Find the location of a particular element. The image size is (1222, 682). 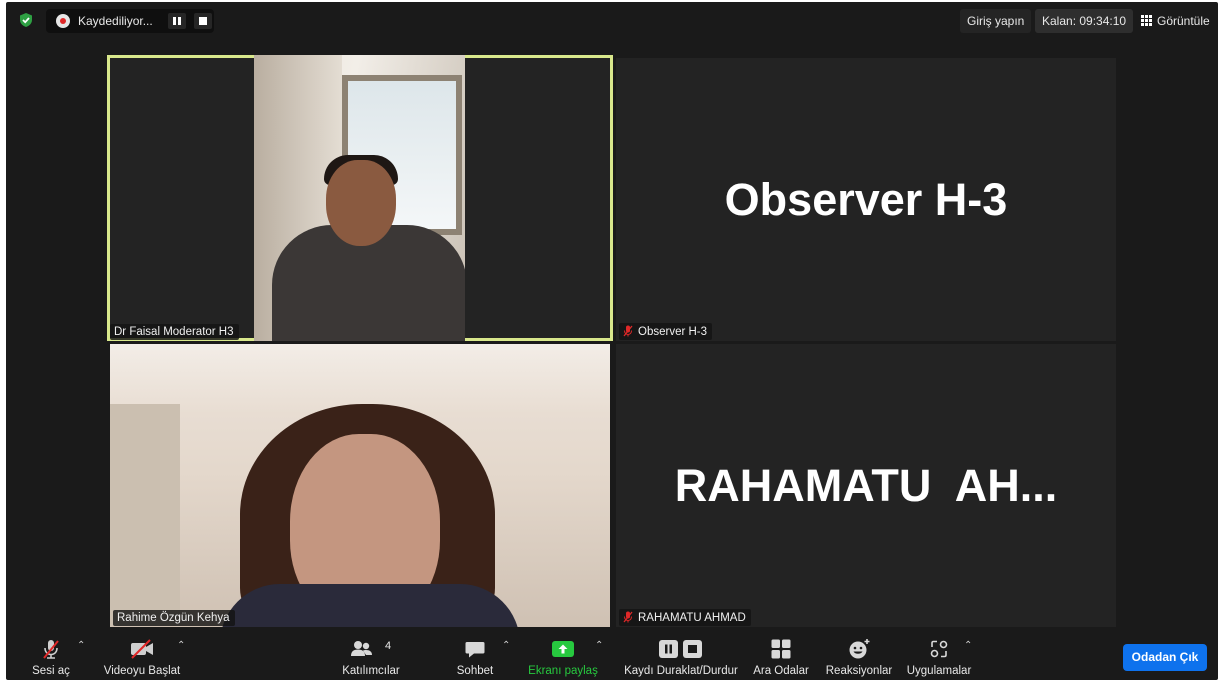

apps-options-chevron-icon: ⌃ is located at coordinates (969, 646).